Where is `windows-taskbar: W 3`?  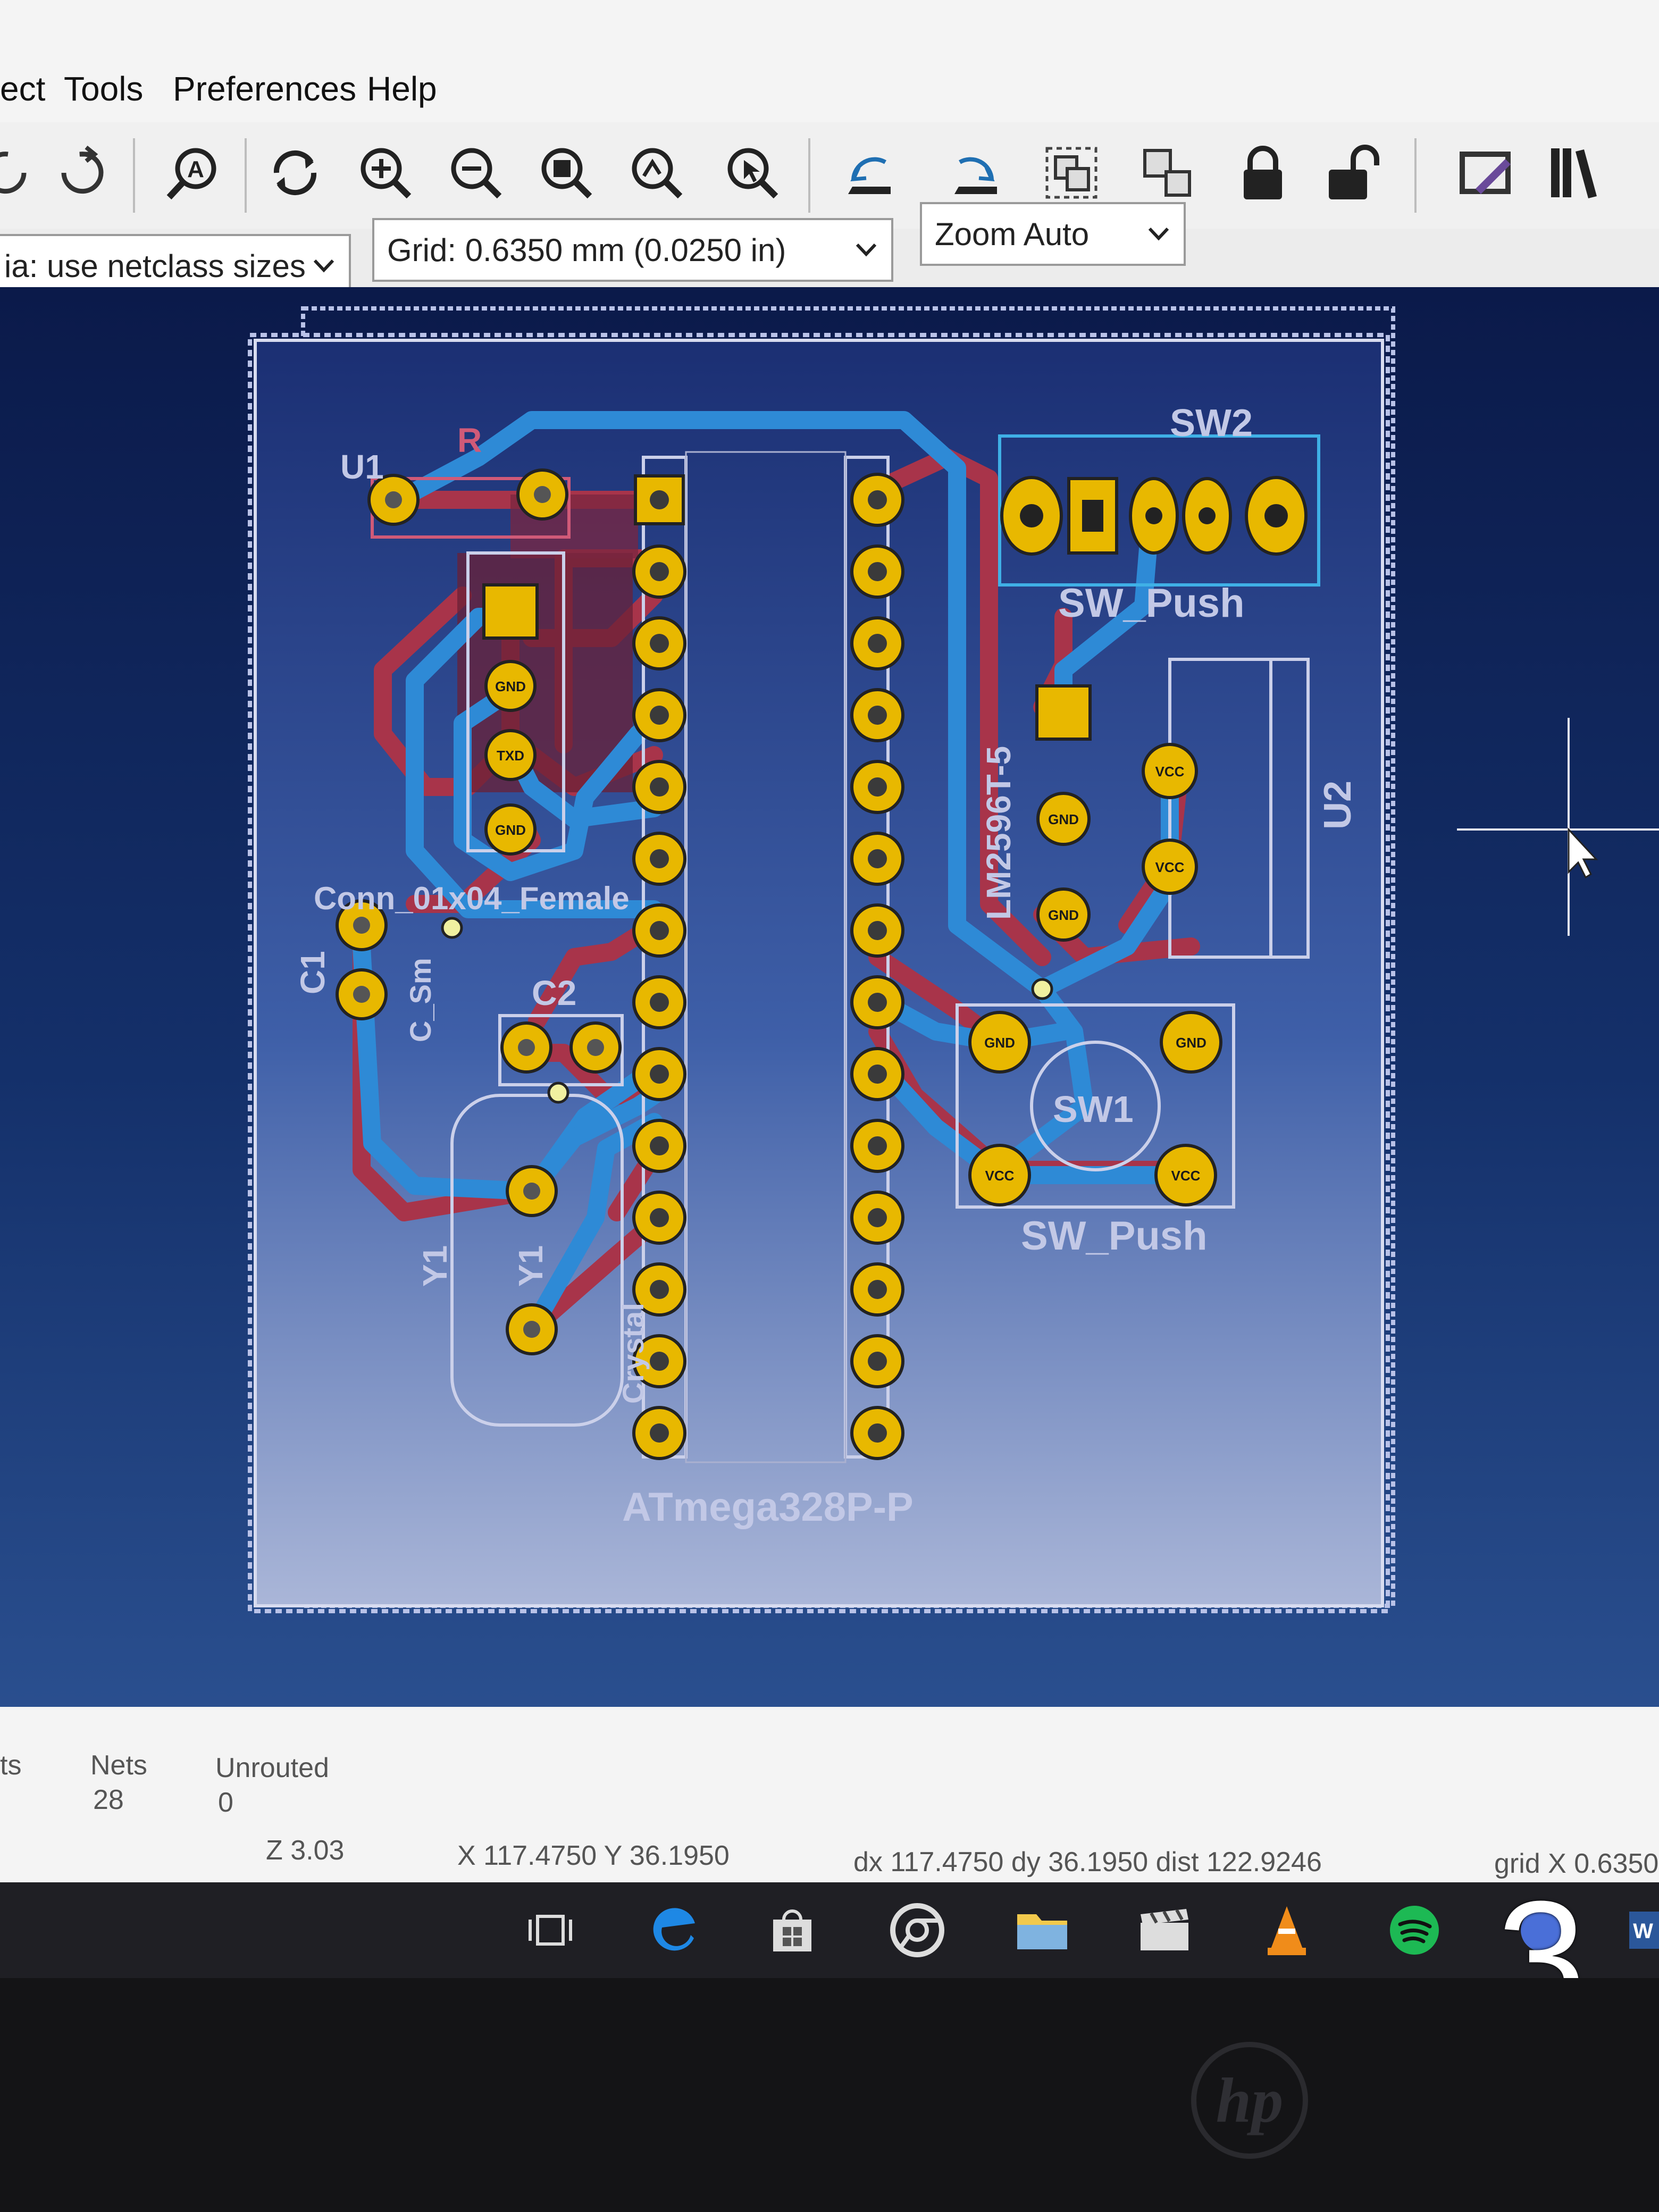 windows-taskbar: W 3 is located at coordinates (829, 1957).